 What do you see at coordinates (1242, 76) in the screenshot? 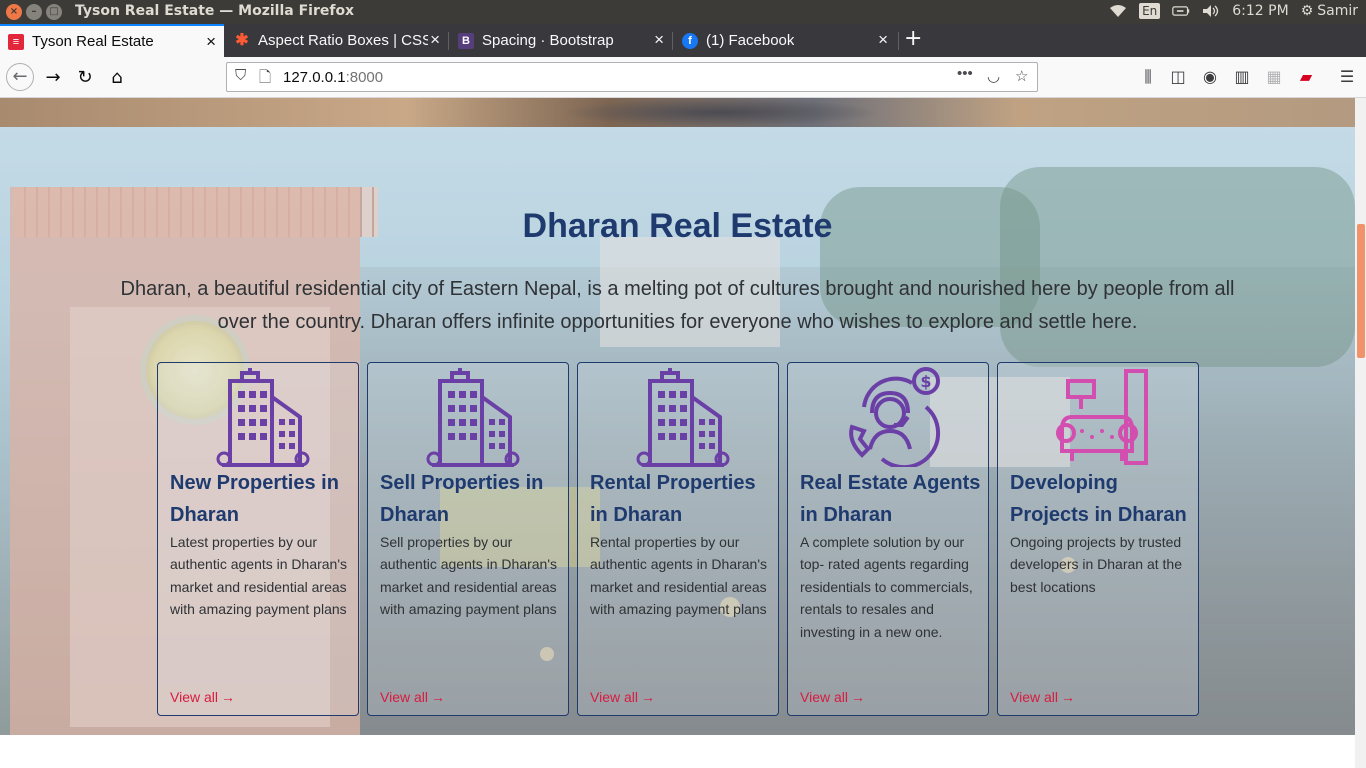
I see `extension-grid-icon: ▥` at bounding box center [1242, 76].